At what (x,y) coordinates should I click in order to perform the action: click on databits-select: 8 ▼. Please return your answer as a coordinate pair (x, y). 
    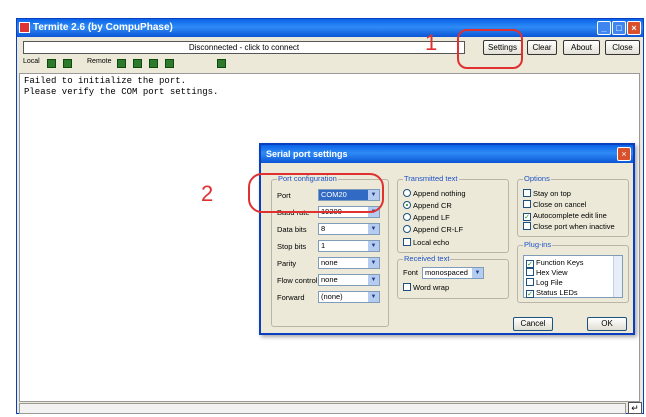
    Looking at the image, I should click on (349, 229).